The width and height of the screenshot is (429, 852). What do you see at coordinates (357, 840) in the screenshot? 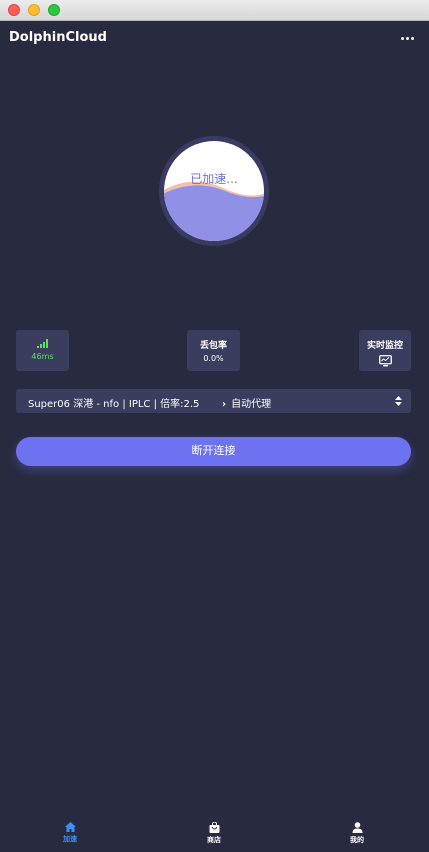
I see `nav-label-me: 我的` at bounding box center [357, 840].